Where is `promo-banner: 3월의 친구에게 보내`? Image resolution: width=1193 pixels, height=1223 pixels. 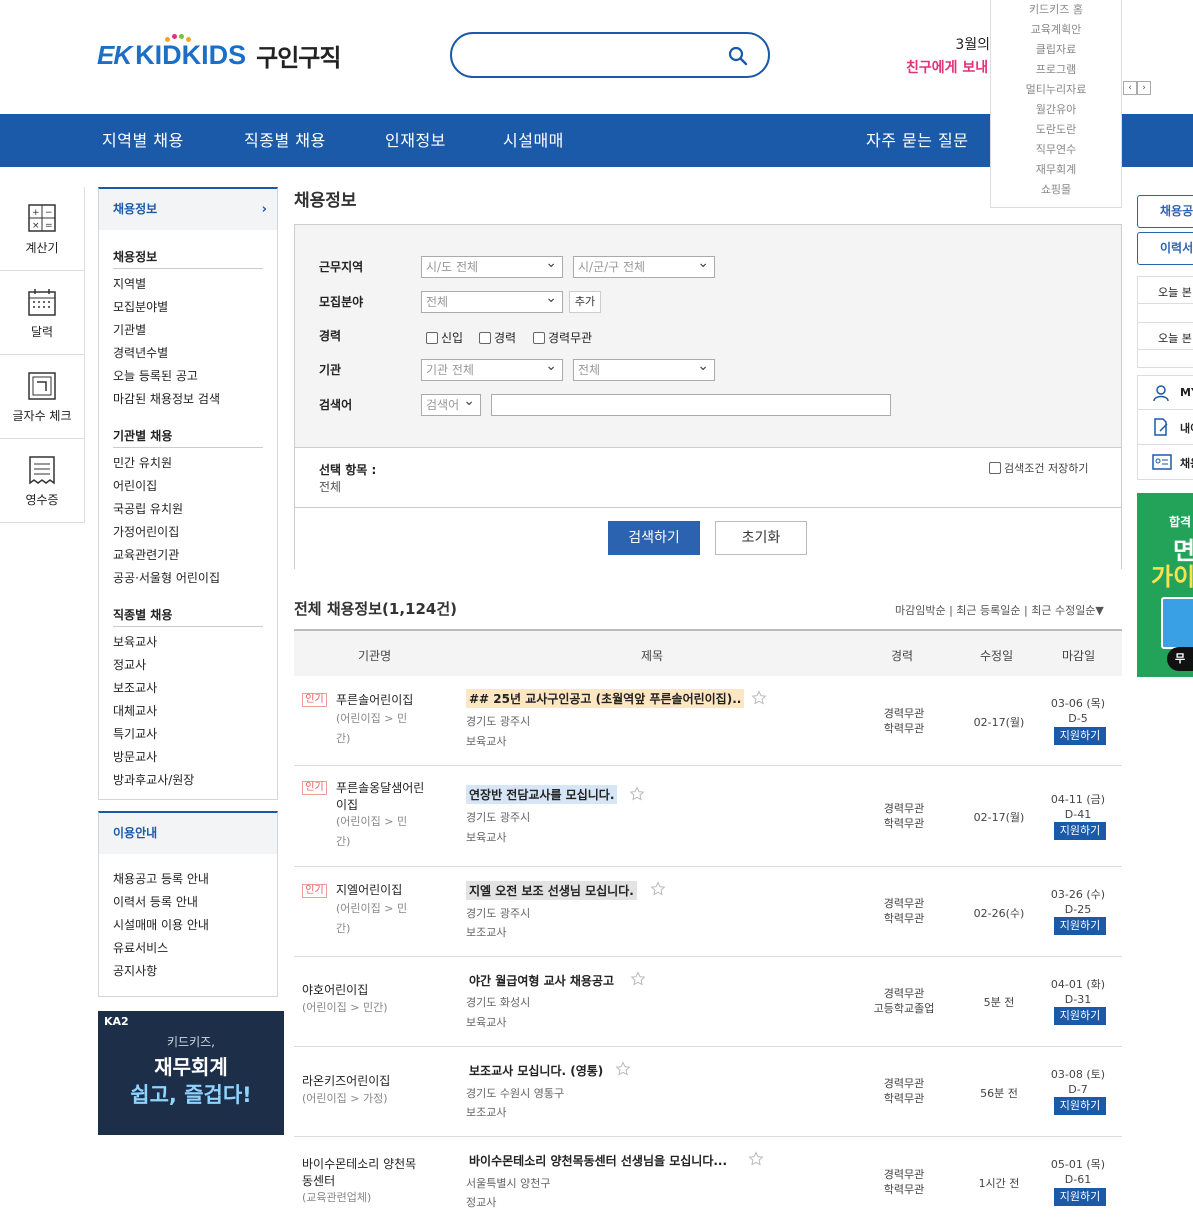 promo-banner: 3월의 친구에게 보내 is located at coordinates (951, 54).